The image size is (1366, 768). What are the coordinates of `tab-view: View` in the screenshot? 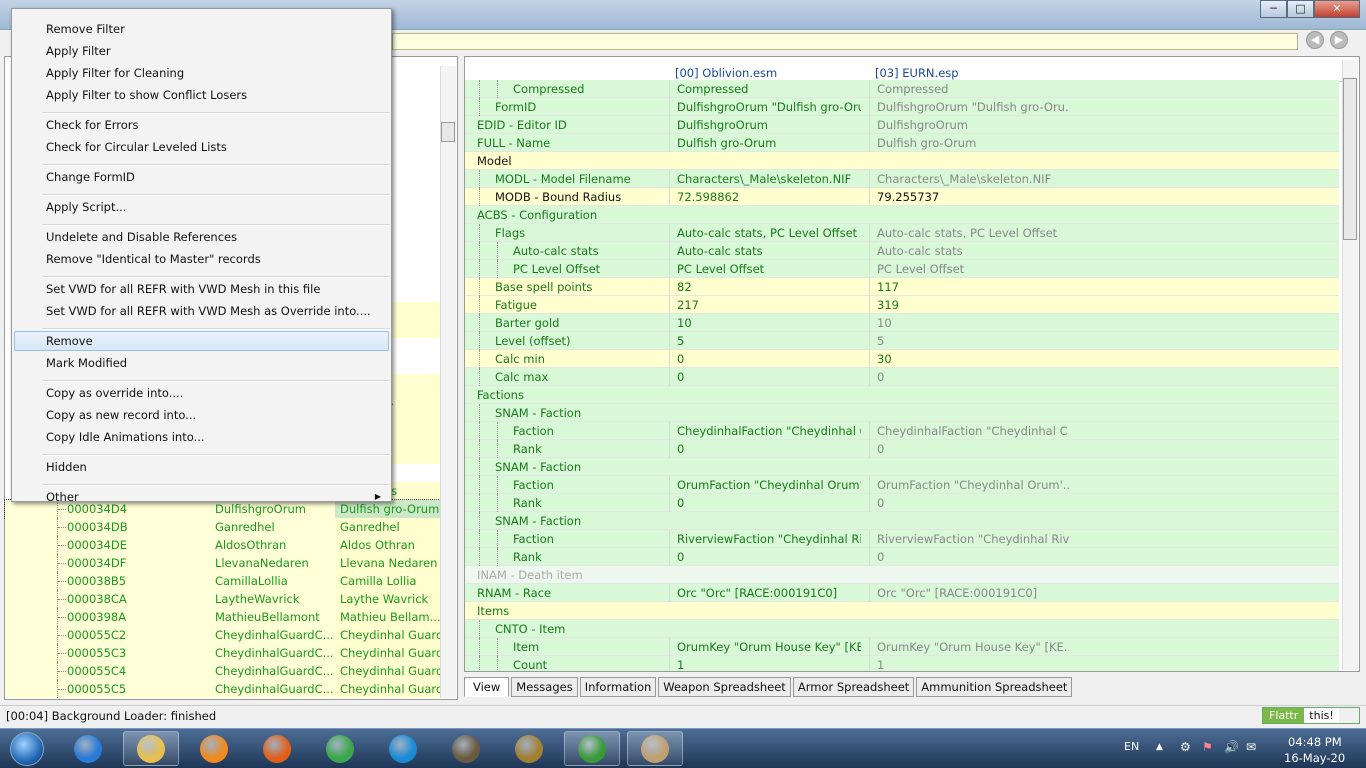 It's located at (487, 687).